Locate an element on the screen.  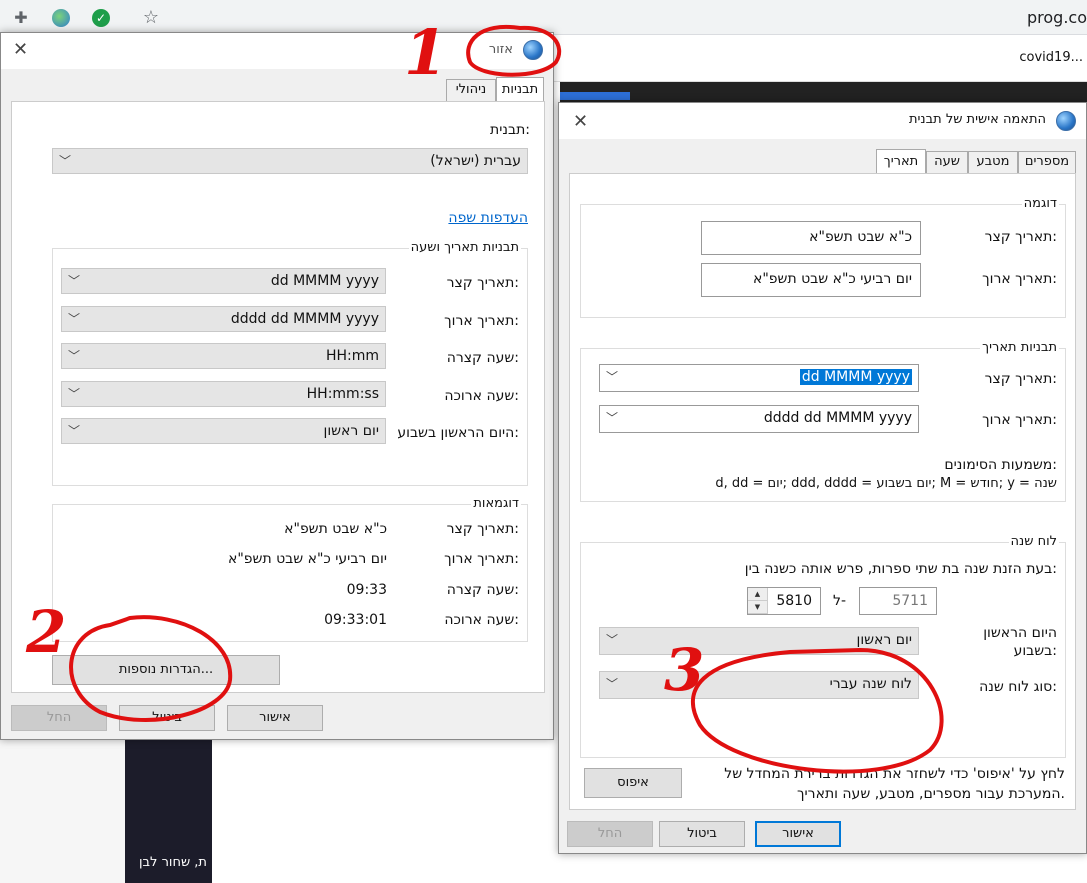
tab-currency: מטבע is located at coordinates (993, 162).